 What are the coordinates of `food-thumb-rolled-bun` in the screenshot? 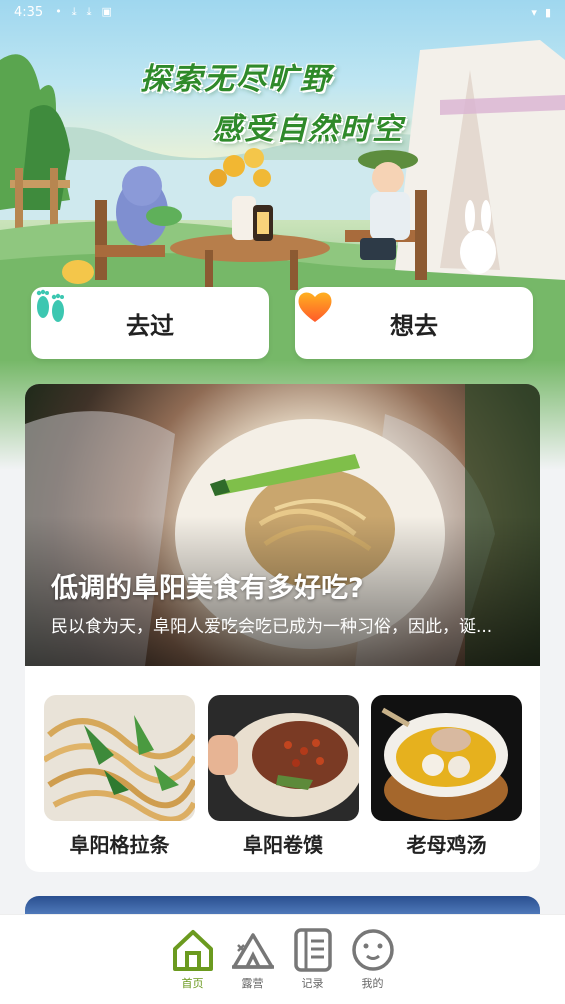 It's located at (283, 758).